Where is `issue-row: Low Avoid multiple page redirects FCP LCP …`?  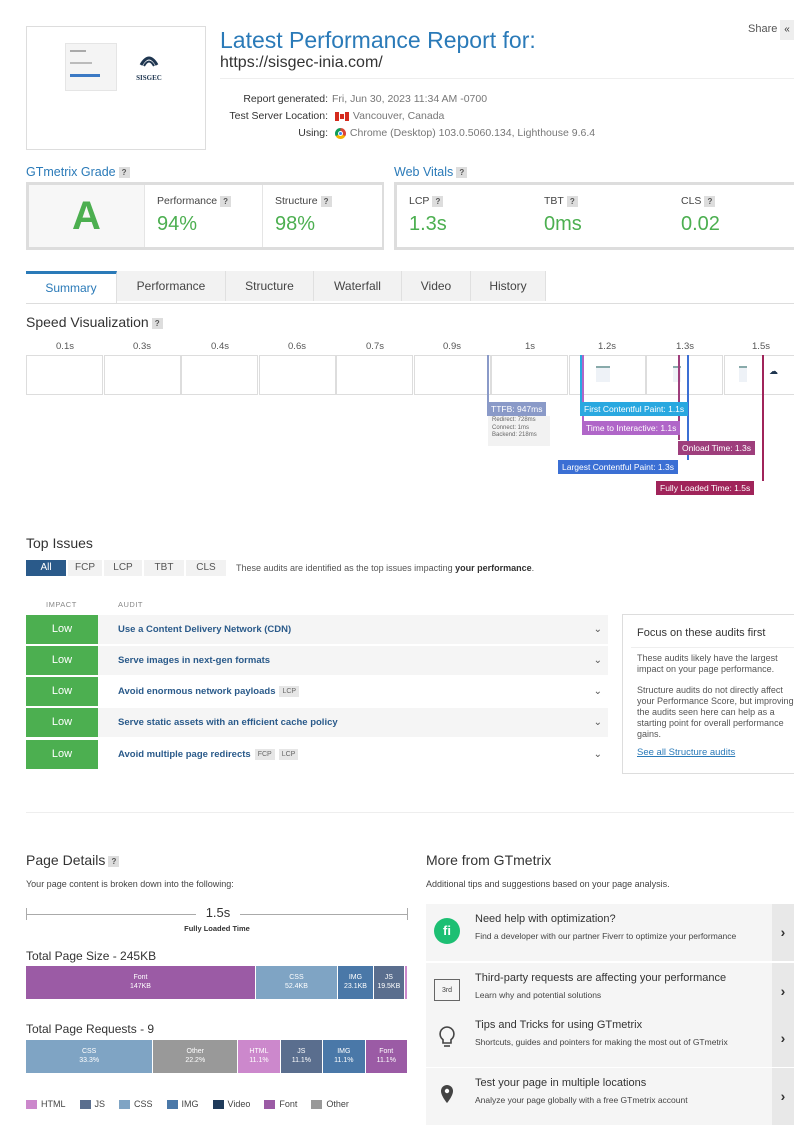
issue-row: Low Avoid multiple page redirects FCP LCP … is located at coordinates (317, 754).